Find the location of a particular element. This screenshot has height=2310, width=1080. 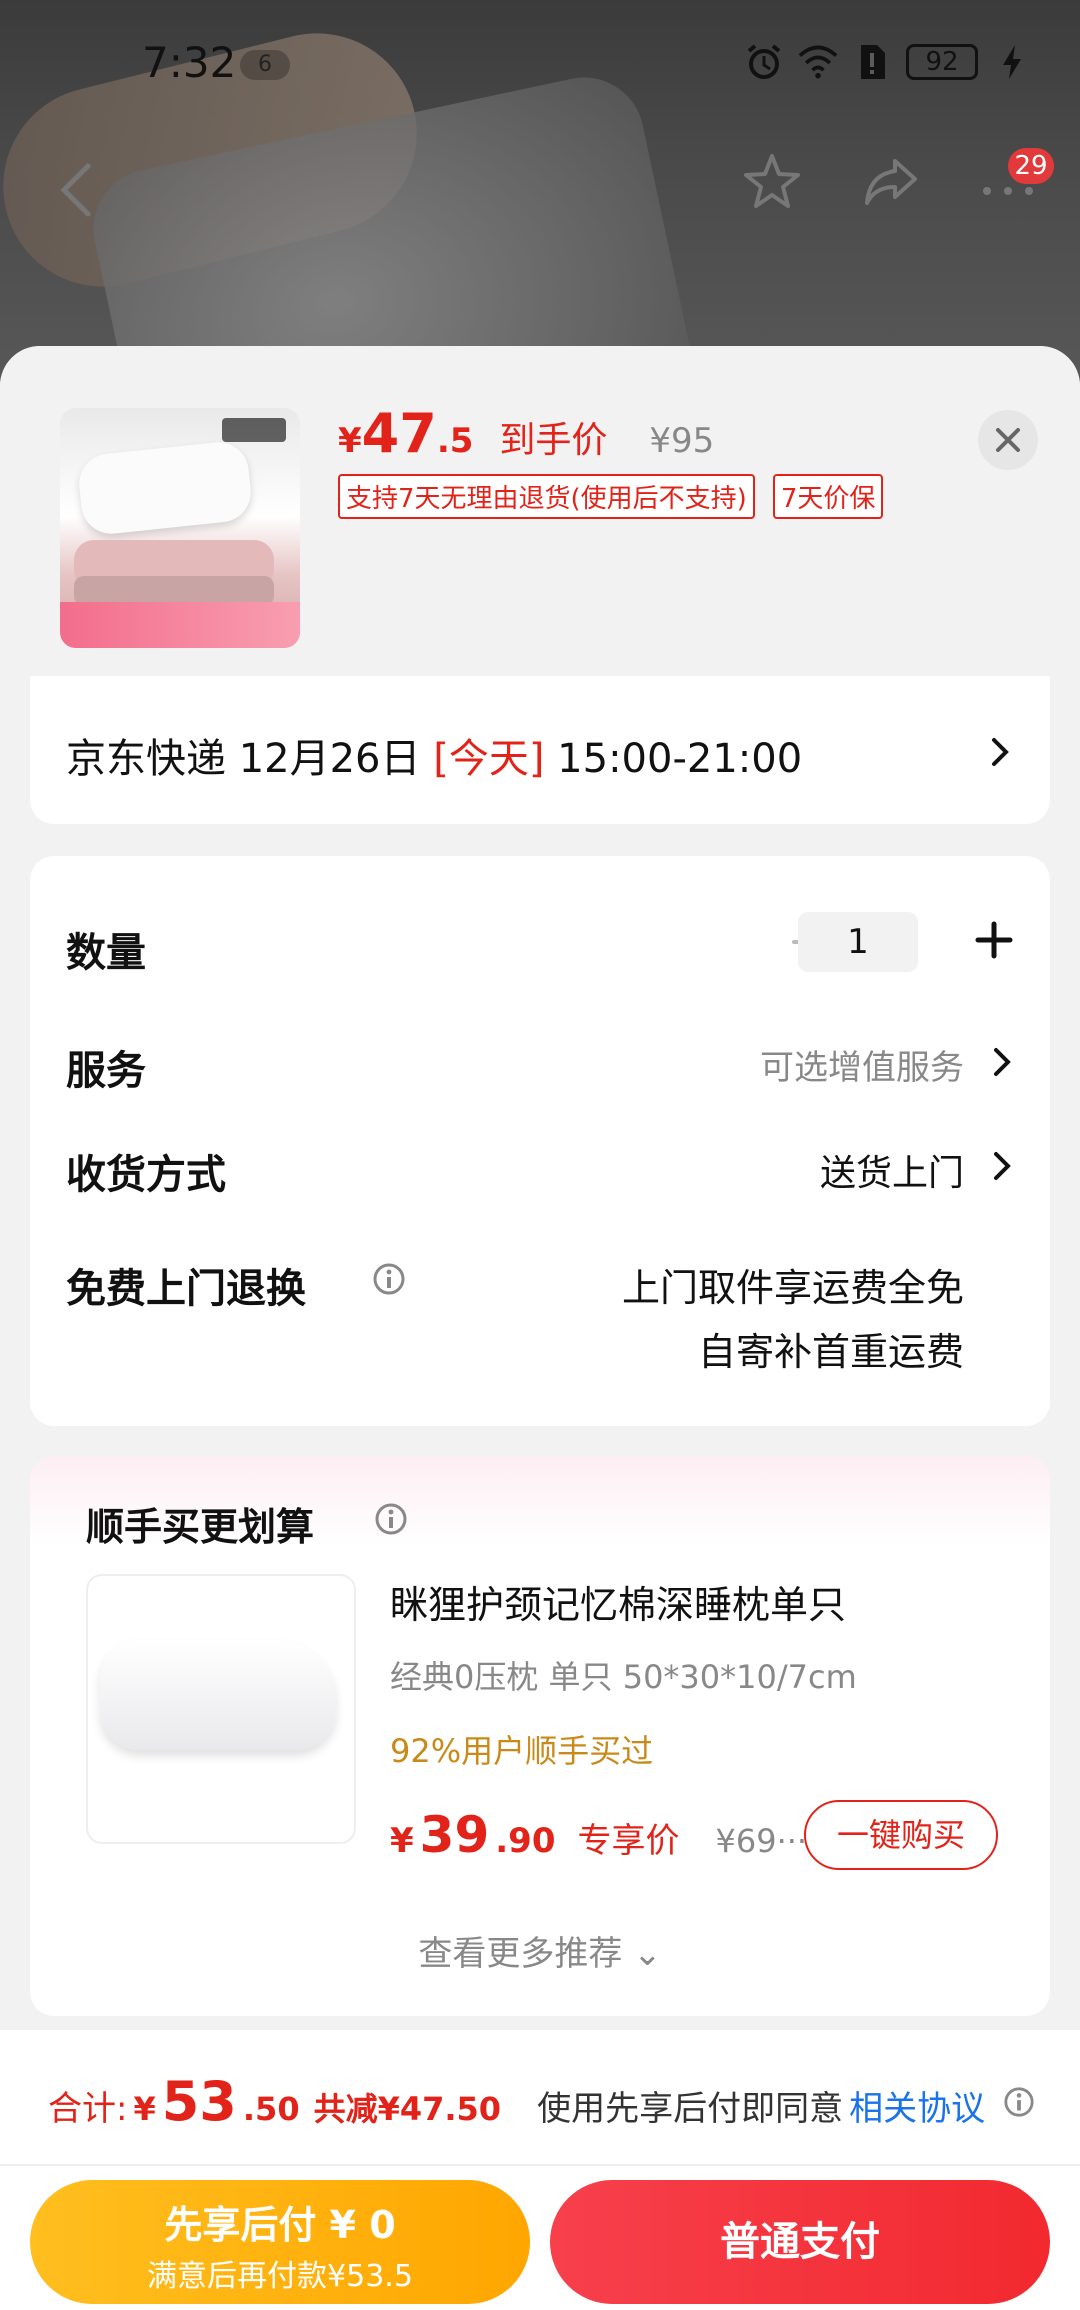

reco-price-decimal: .90 is located at coordinates (525, 1841).